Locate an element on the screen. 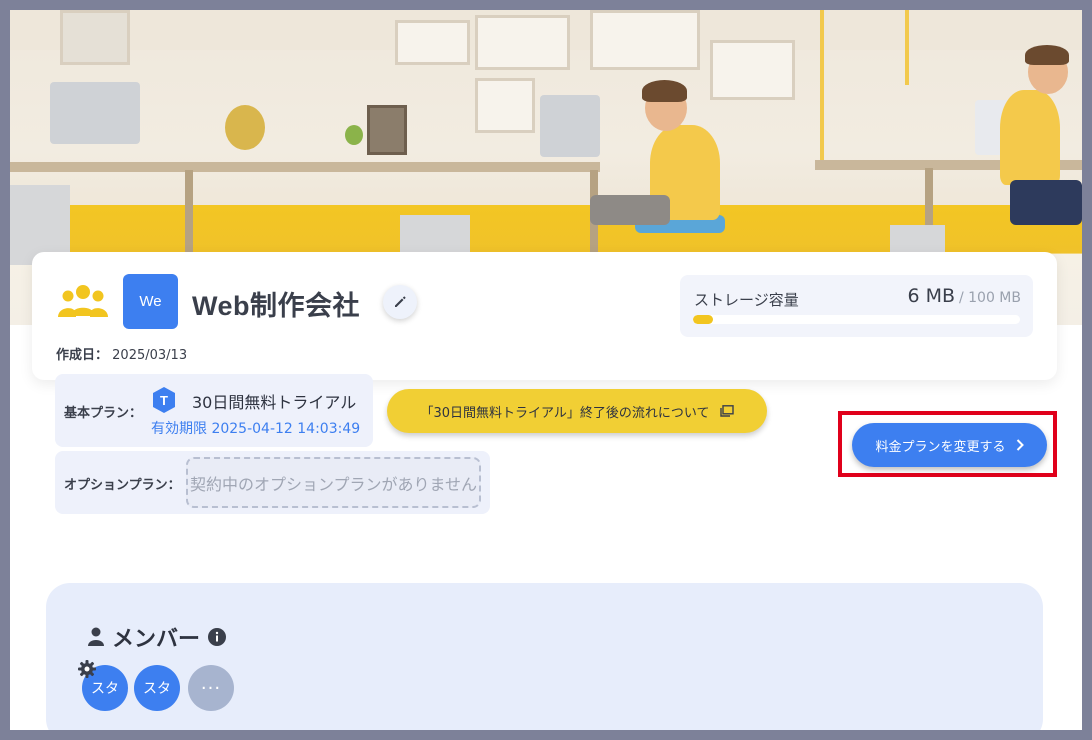  gear-icon is located at coordinates (87, 669).